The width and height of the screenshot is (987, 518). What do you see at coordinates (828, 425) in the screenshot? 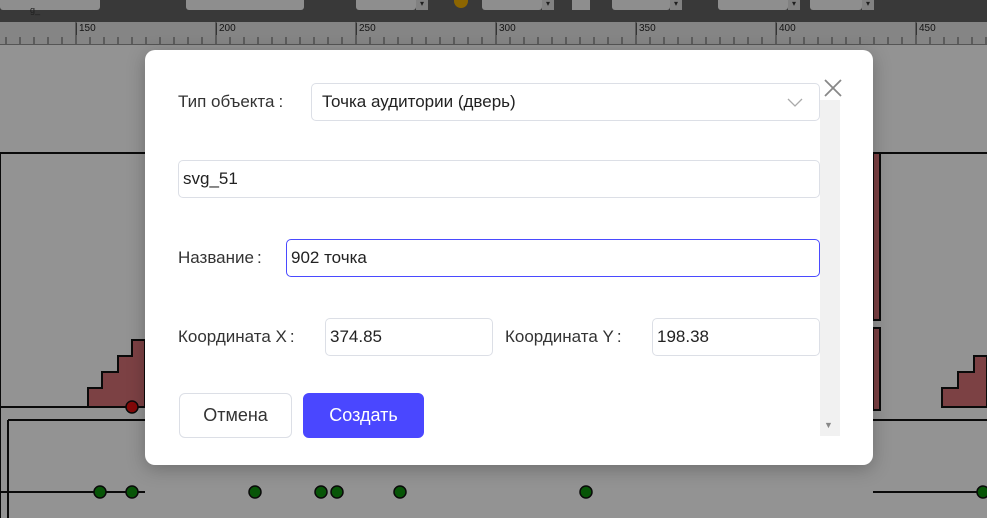
I see `scroll-down-icon: ▼` at bounding box center [828, 425].